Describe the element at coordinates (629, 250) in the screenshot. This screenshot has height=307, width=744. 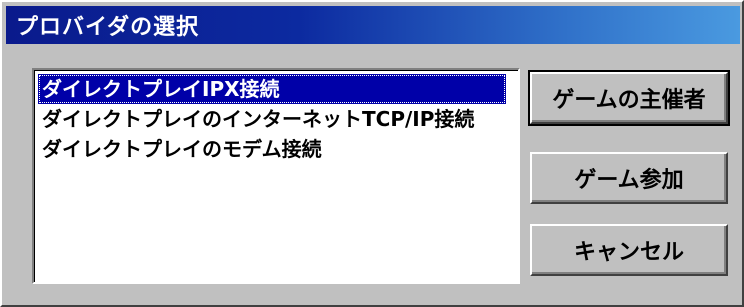
I see `cancel-button: キャンセル` at that location.